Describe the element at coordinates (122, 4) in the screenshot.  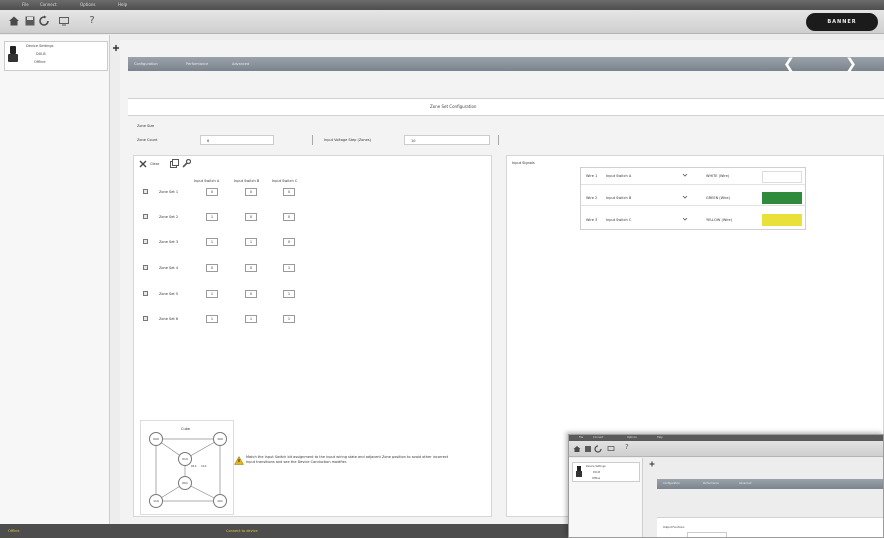
I see `menu-help: Help` at that location.